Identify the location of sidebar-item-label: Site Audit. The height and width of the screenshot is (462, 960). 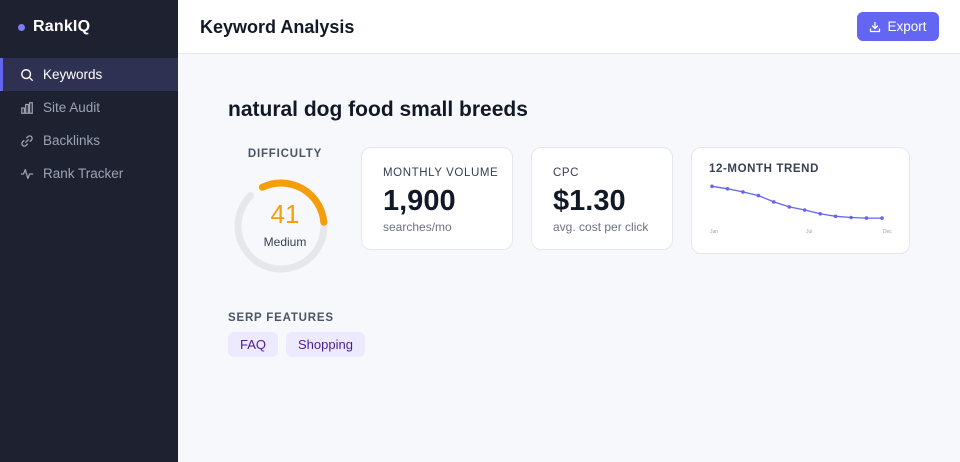
(72, 107).